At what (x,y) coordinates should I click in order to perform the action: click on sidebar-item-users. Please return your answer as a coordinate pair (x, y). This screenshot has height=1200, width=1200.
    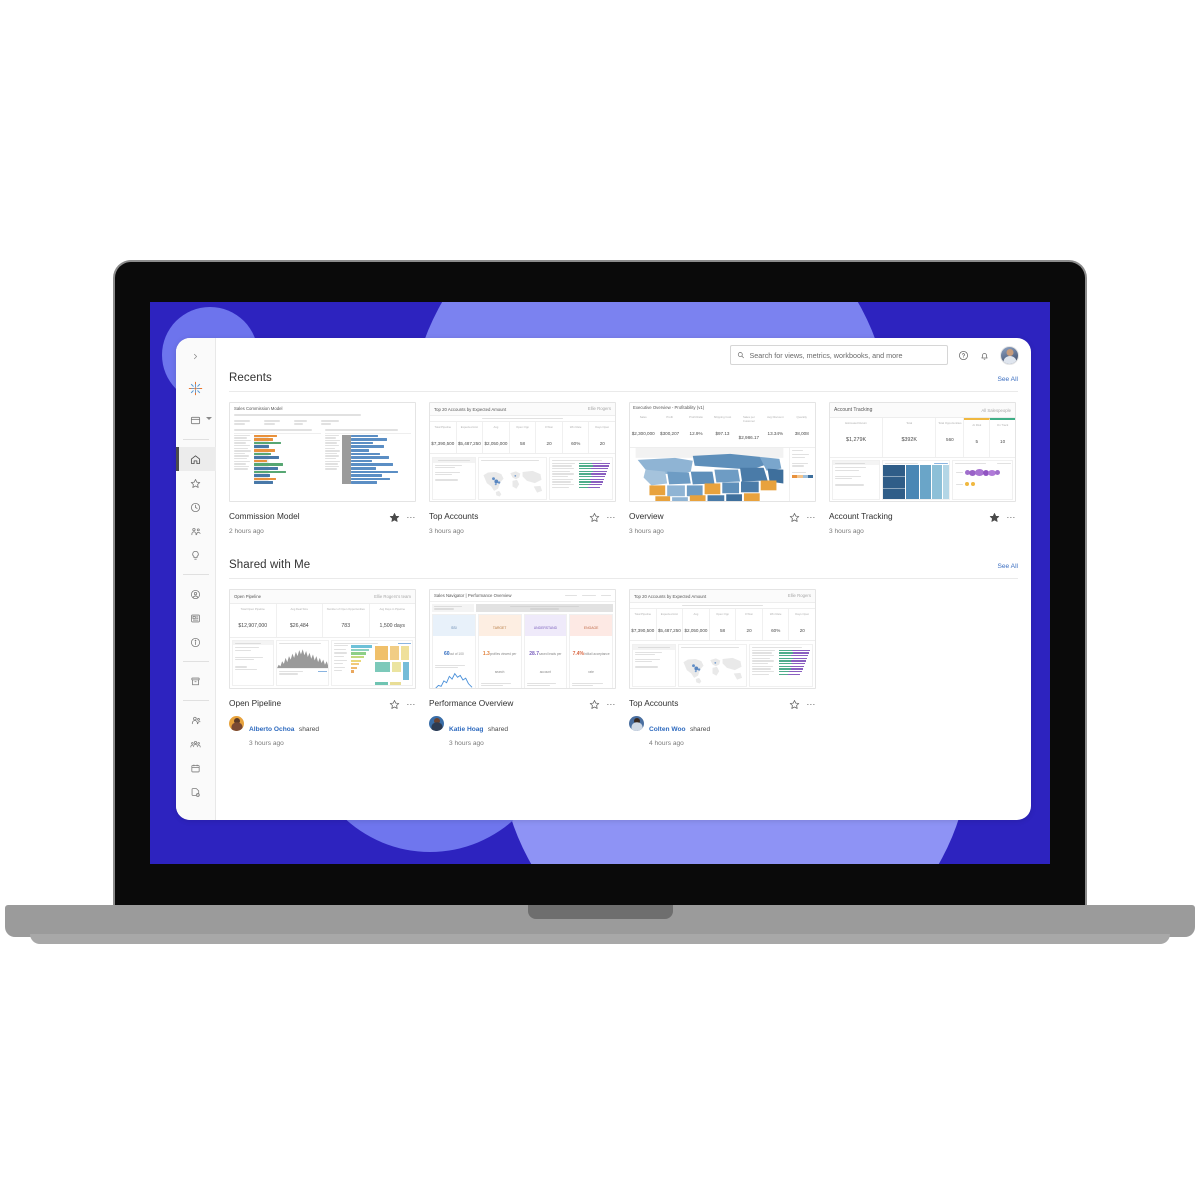
    Looking at the image, I should click on (196, 720).